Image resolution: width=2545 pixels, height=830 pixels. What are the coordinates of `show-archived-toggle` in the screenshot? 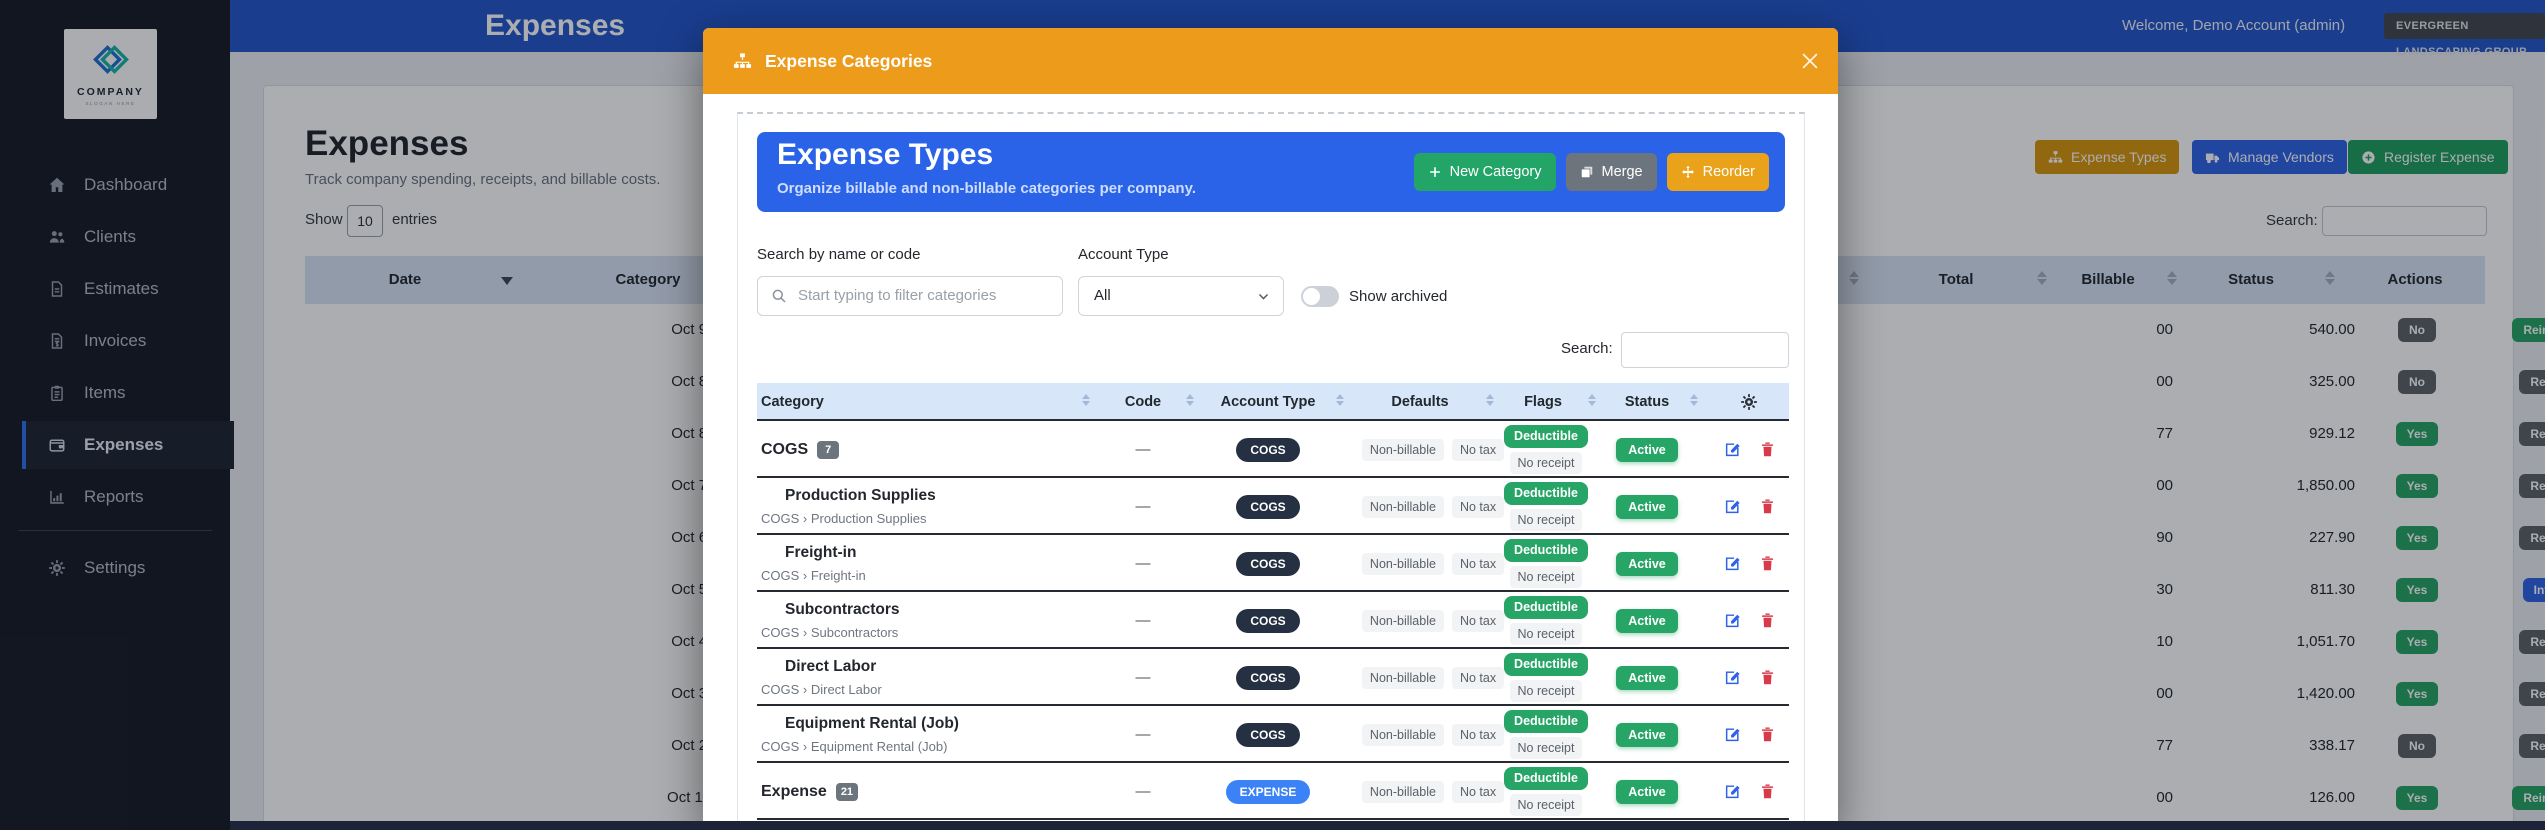 It's located at (1320, 296).